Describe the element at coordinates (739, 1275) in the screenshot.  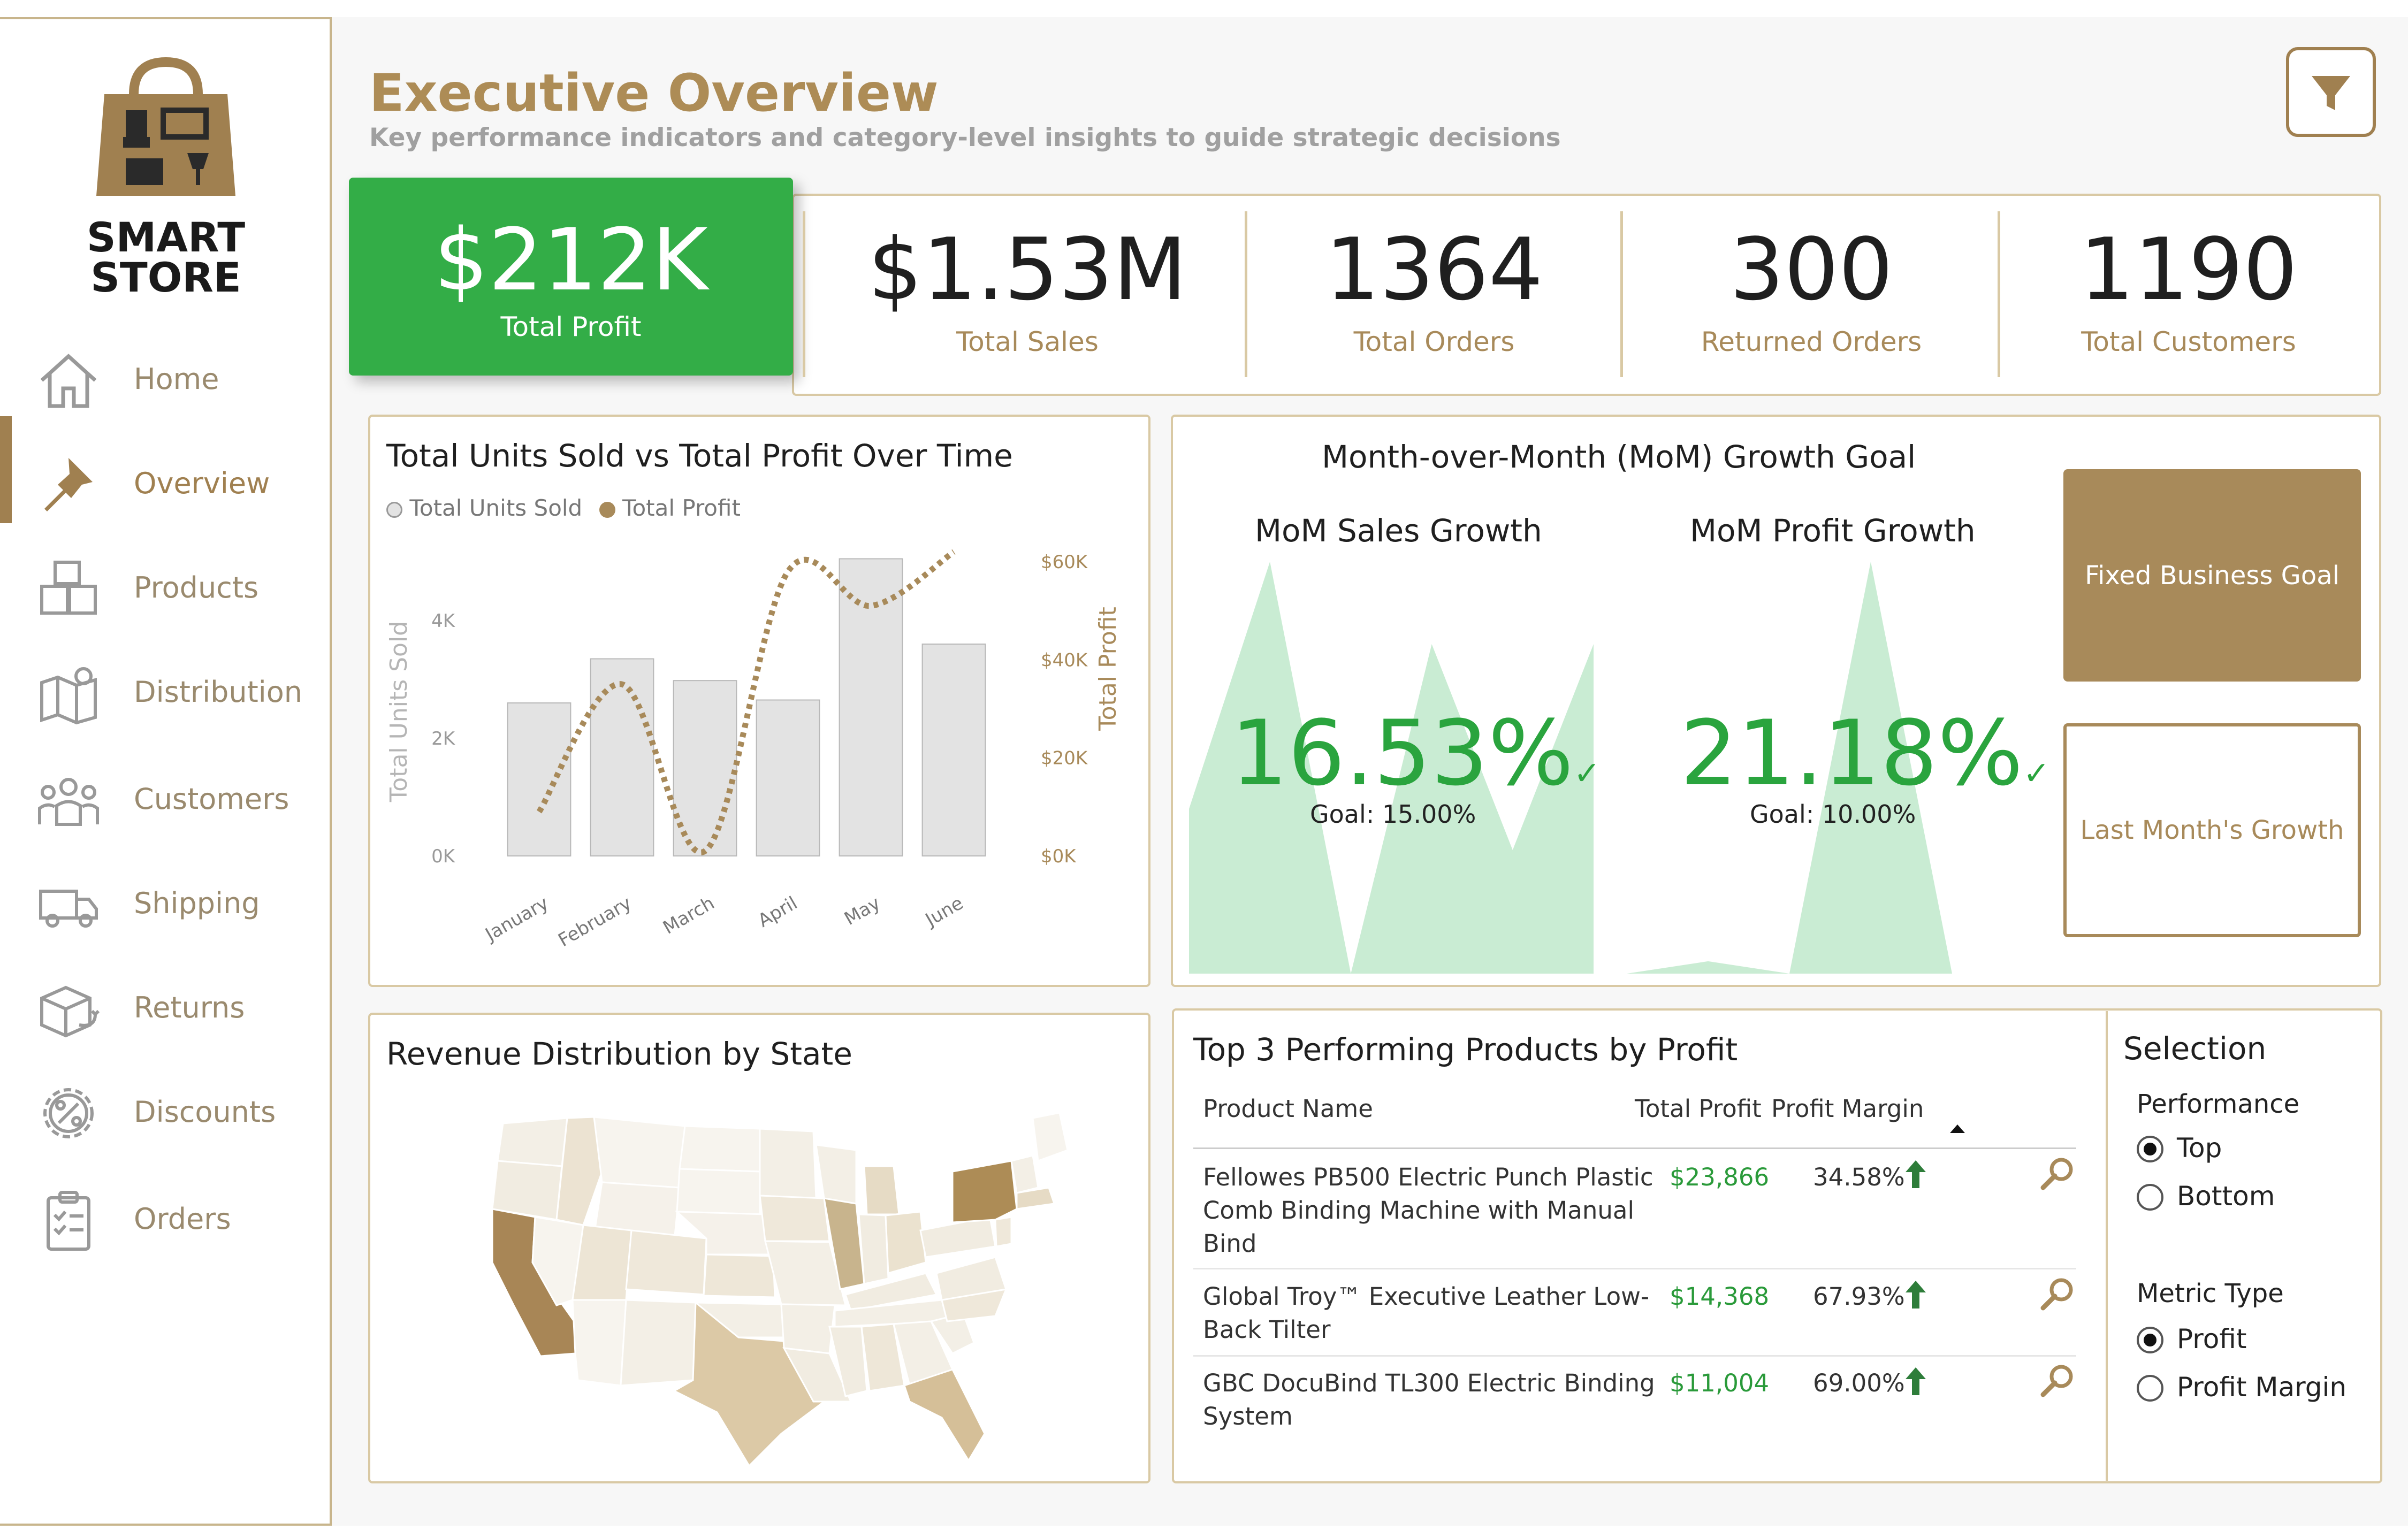
I see `state-ks` at that location.